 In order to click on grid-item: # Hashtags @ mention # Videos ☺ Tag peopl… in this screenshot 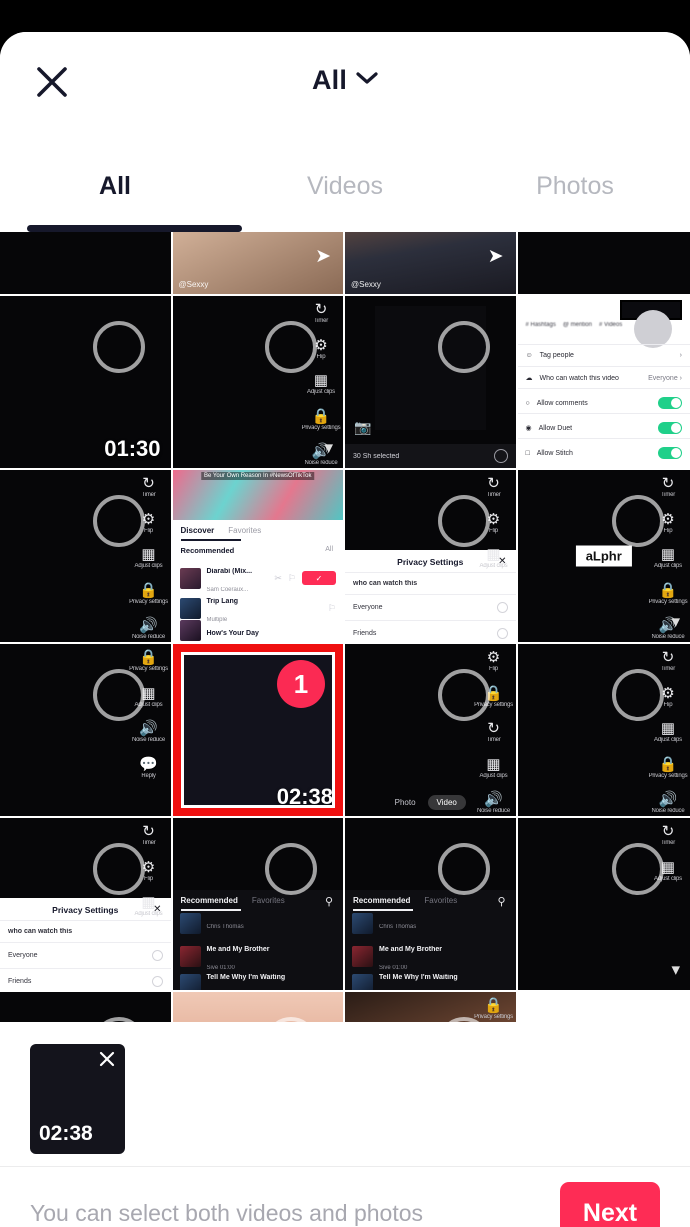, I will do `click(603, 383)`.